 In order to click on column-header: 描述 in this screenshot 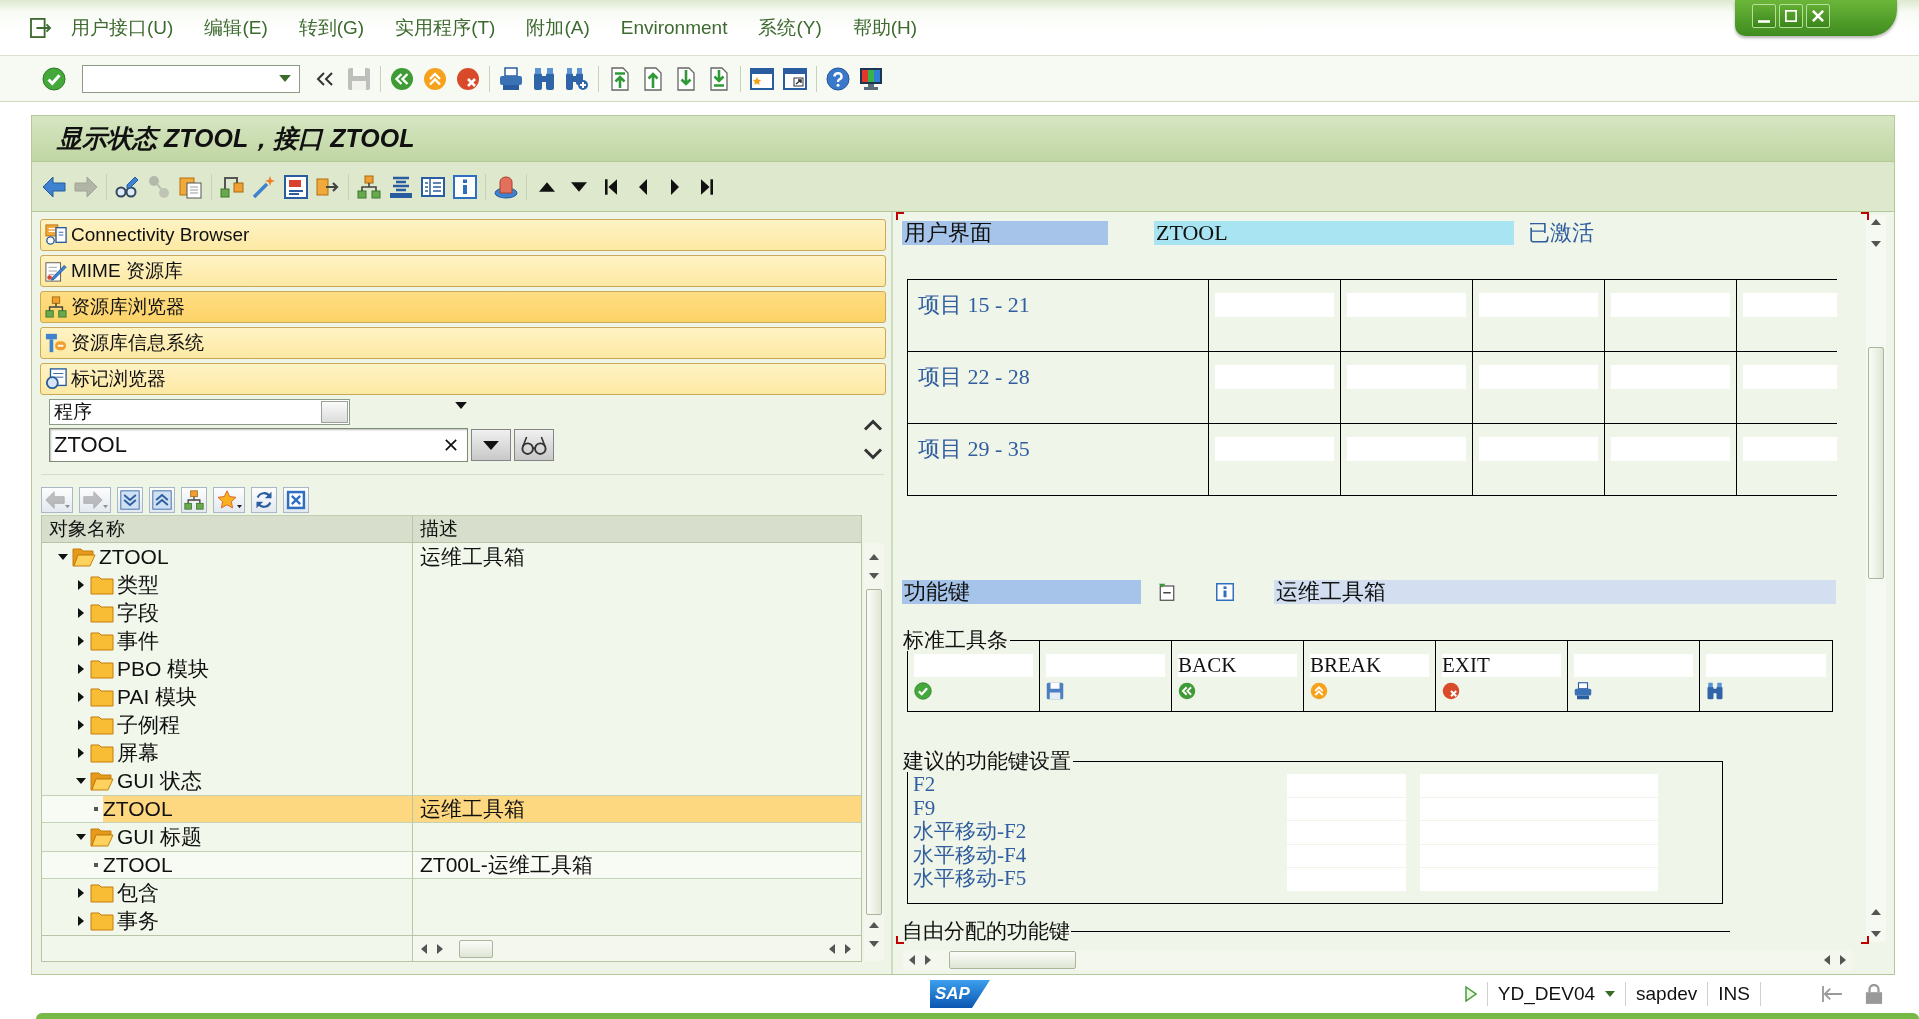, I will do `click(637, 529)`.